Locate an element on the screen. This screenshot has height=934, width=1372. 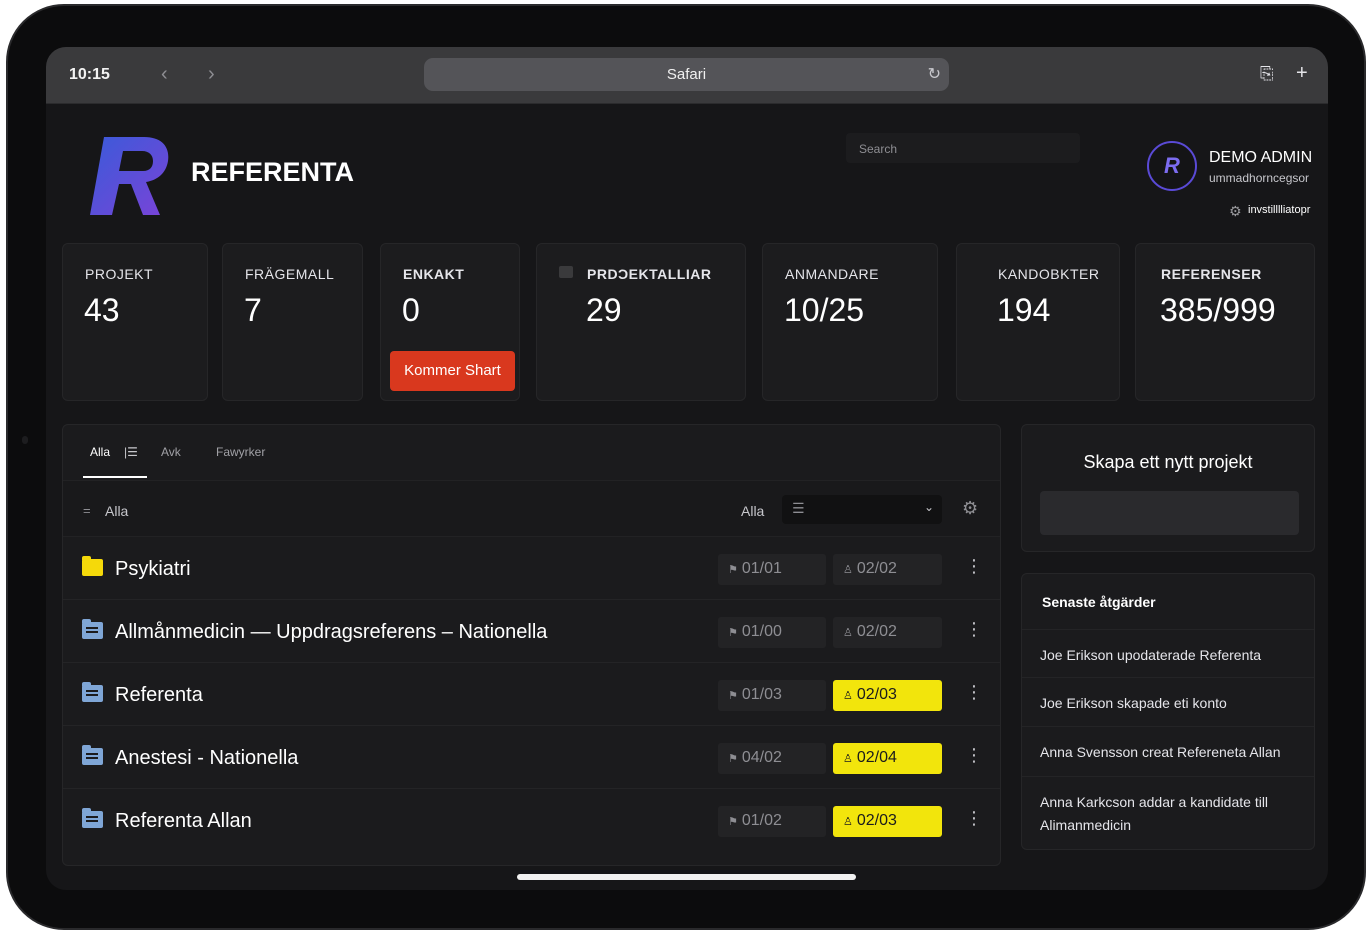
stat-title: PRDϽEKTALLIAR is located at coordinates (649, 274).